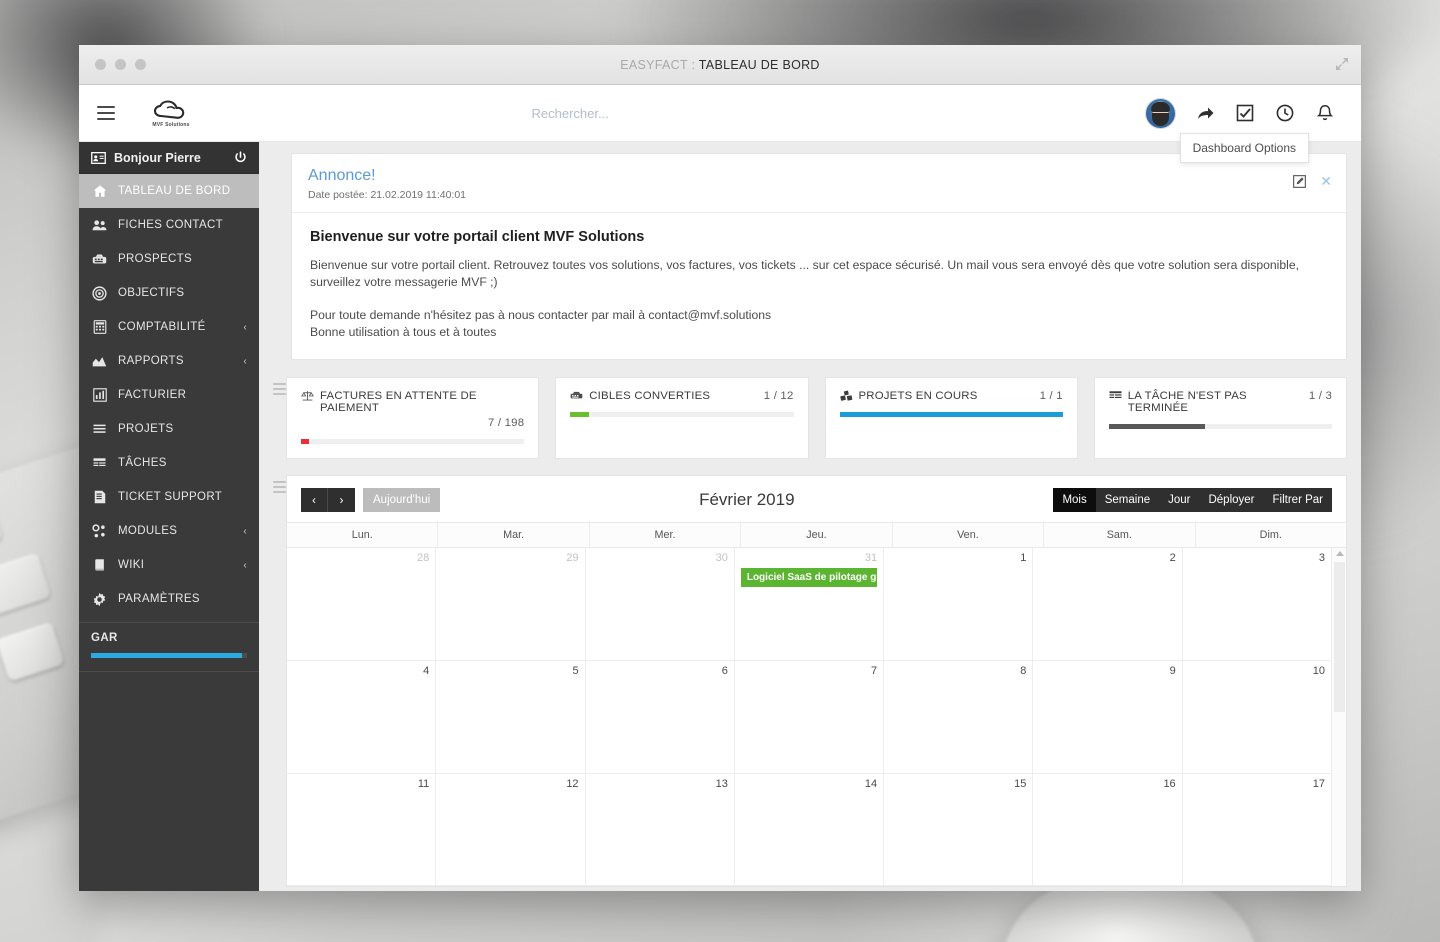  I want to click on search-container, so click(676, 113).